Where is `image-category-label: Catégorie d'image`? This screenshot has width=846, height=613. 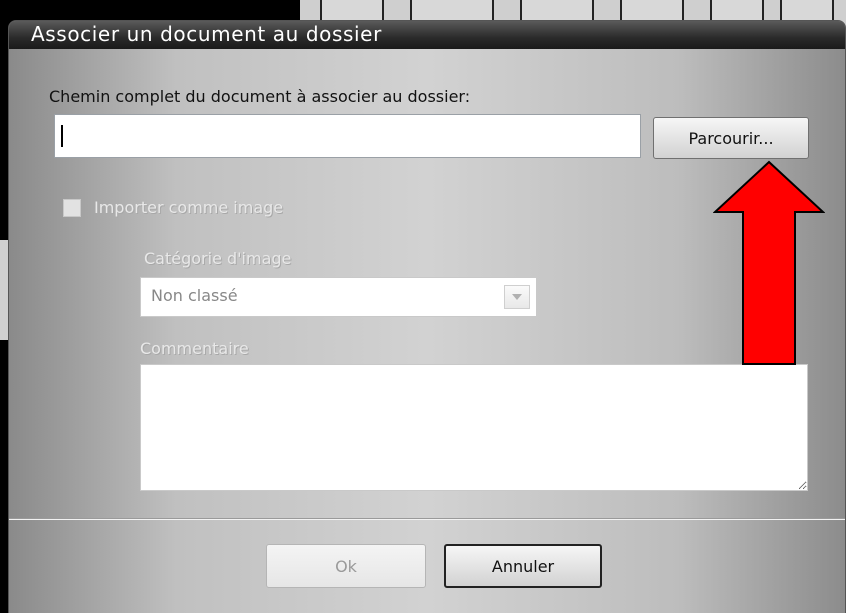 image-category-label: Catégorie d'image is located at coordinates (218, 258).